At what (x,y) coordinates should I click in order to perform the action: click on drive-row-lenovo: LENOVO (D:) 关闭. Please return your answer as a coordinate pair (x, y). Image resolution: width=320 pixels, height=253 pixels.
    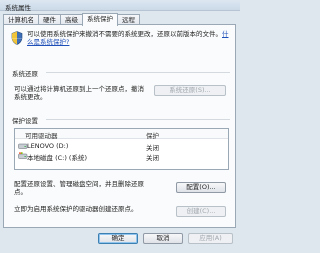
    Looking at the image, I should click on (121, 147).